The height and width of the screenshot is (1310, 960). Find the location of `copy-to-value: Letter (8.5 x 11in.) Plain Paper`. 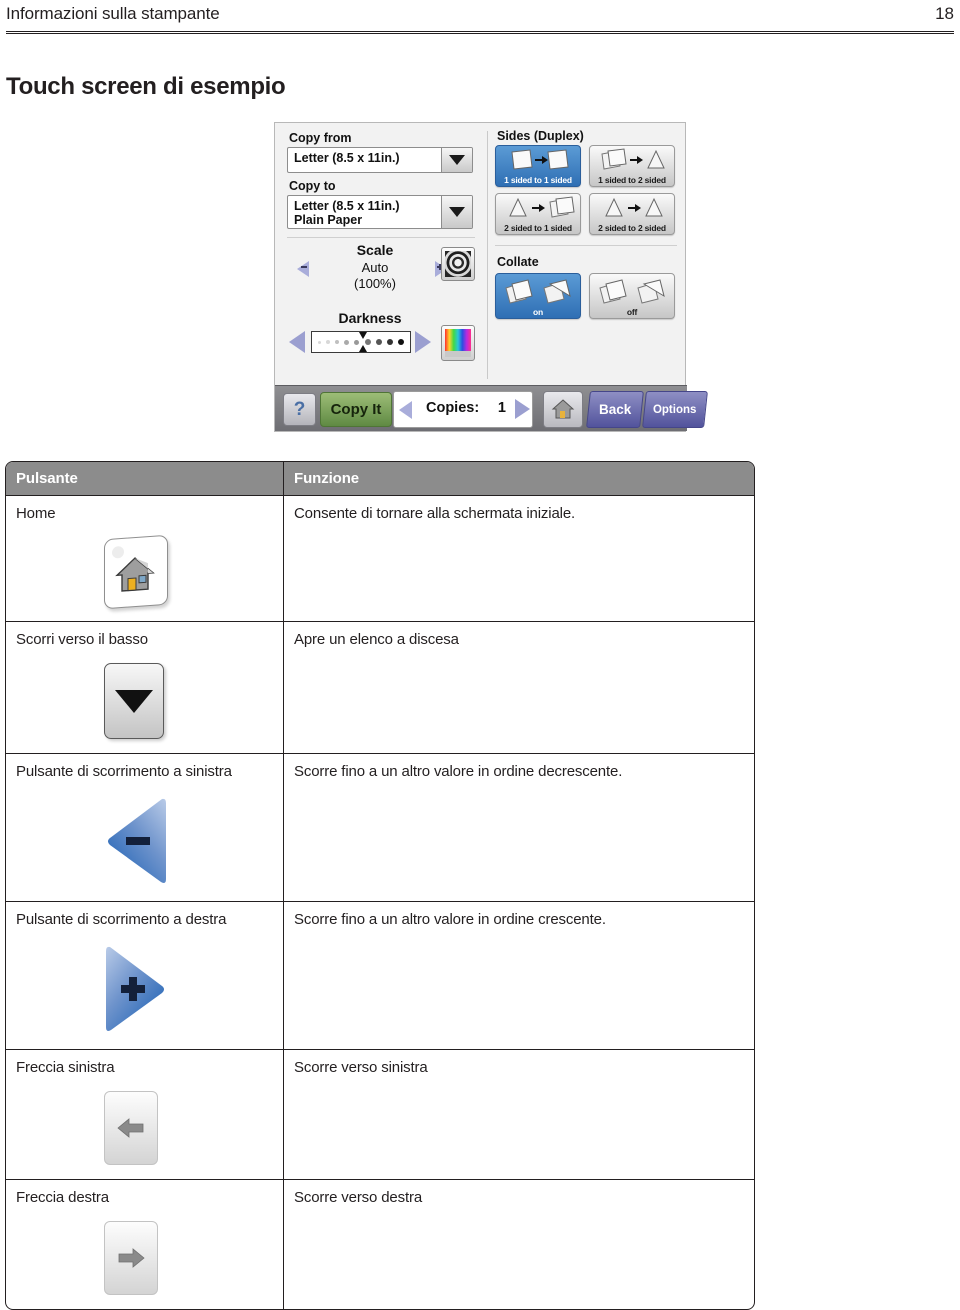

copy-to-value: Letter (8.5 x 11in.) Plain Paper is located at coordinates (347, 213).